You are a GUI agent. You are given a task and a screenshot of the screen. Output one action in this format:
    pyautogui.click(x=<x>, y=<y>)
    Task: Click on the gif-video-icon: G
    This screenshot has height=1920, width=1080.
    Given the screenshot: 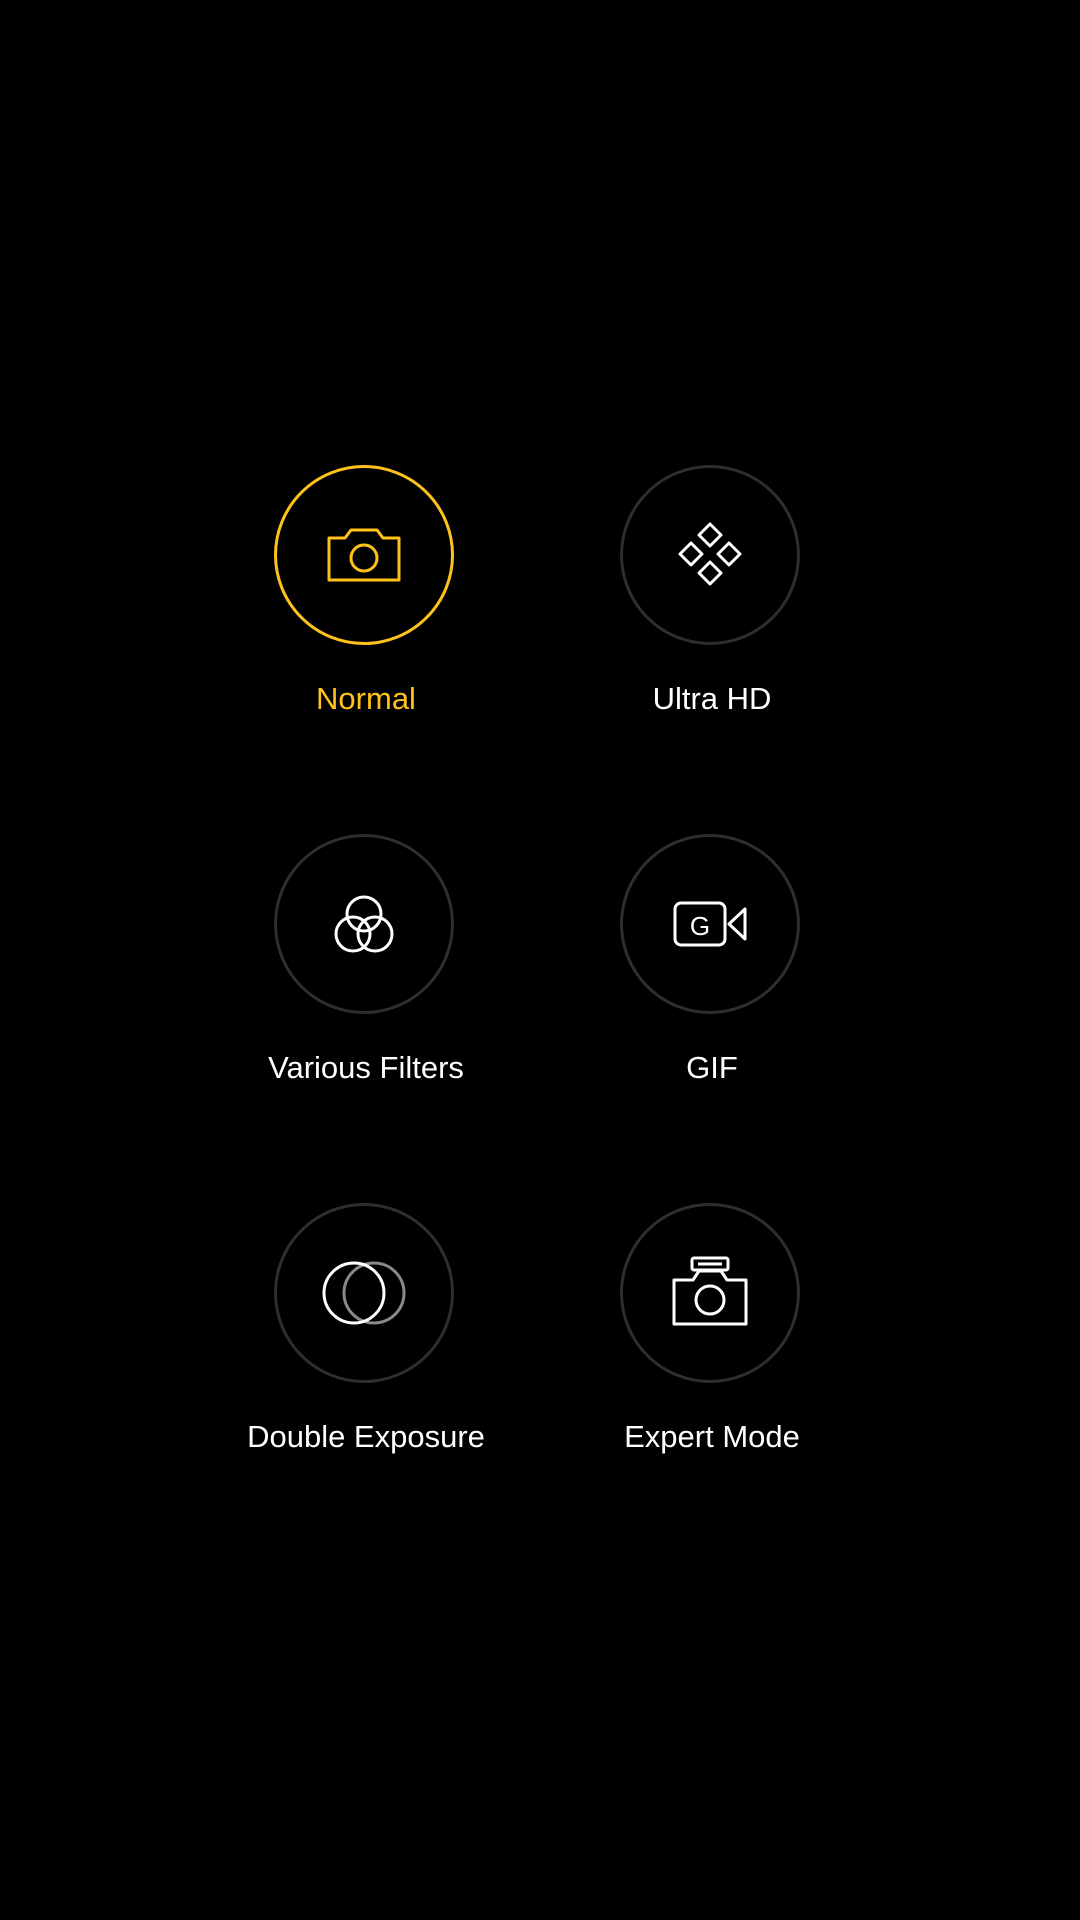 What is the action you would take?
    pyautogui.click(x=710, y=924)
    